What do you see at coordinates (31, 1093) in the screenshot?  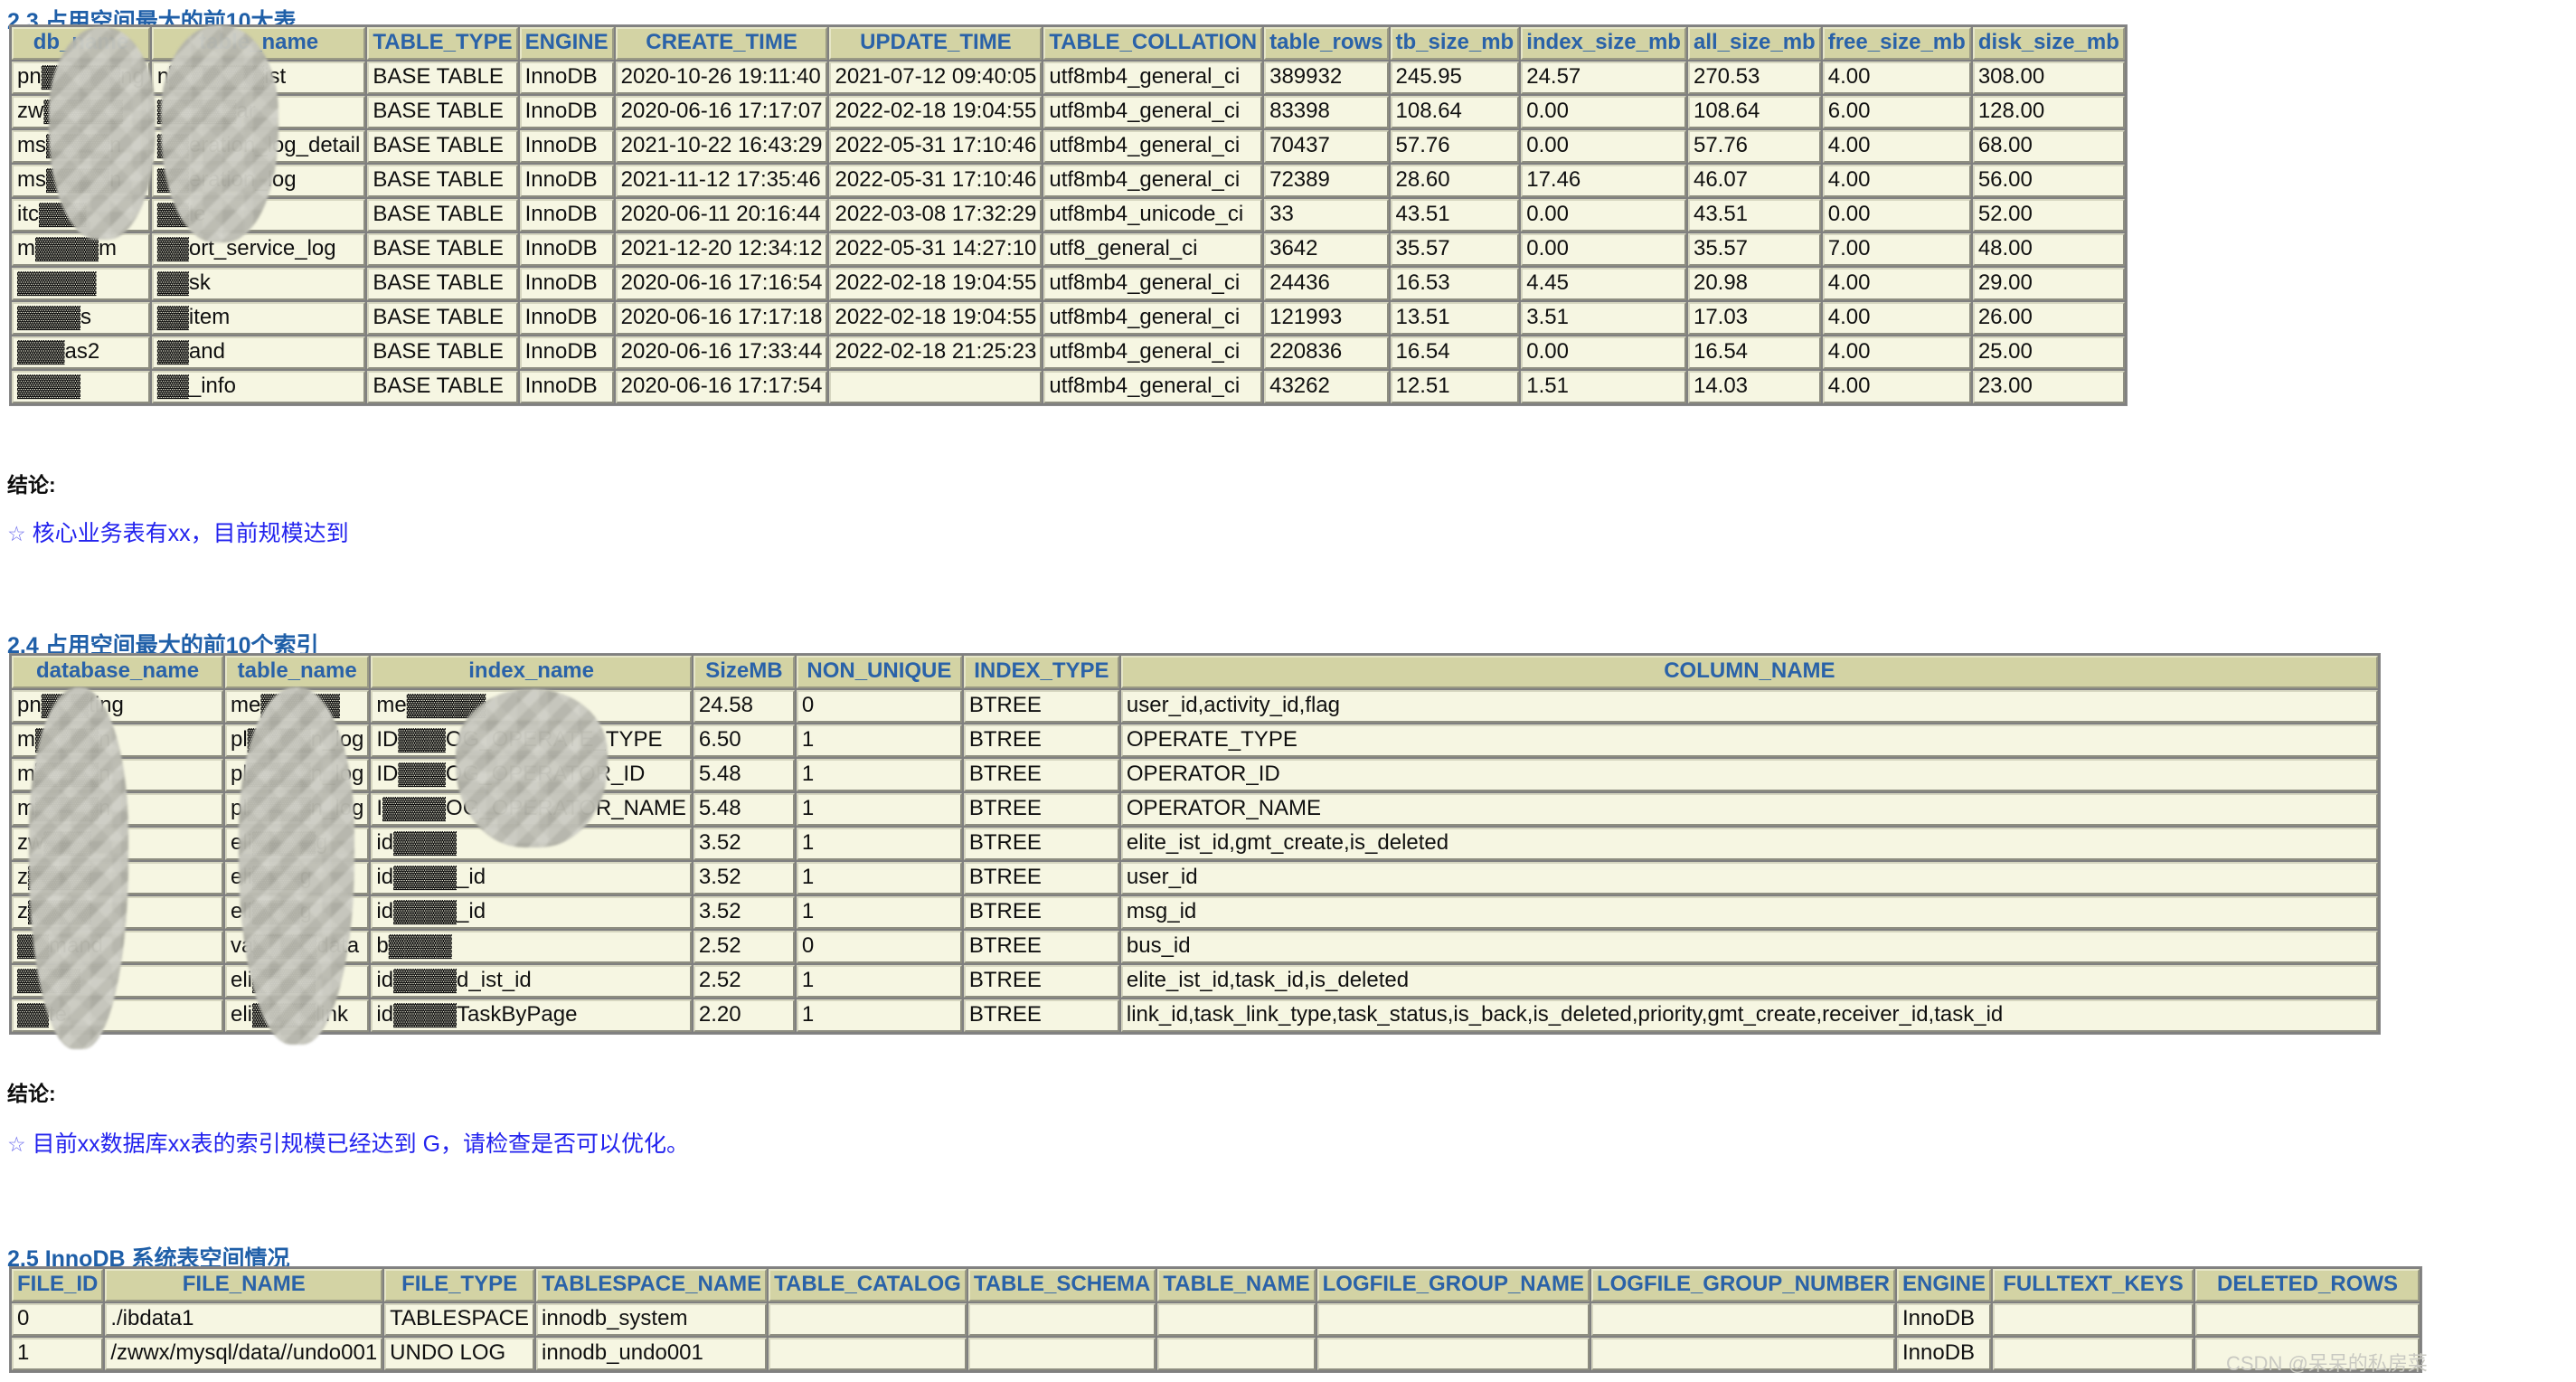 I see `conclusion-label-2-4: 结论:` at bounding box center [31, 1093].